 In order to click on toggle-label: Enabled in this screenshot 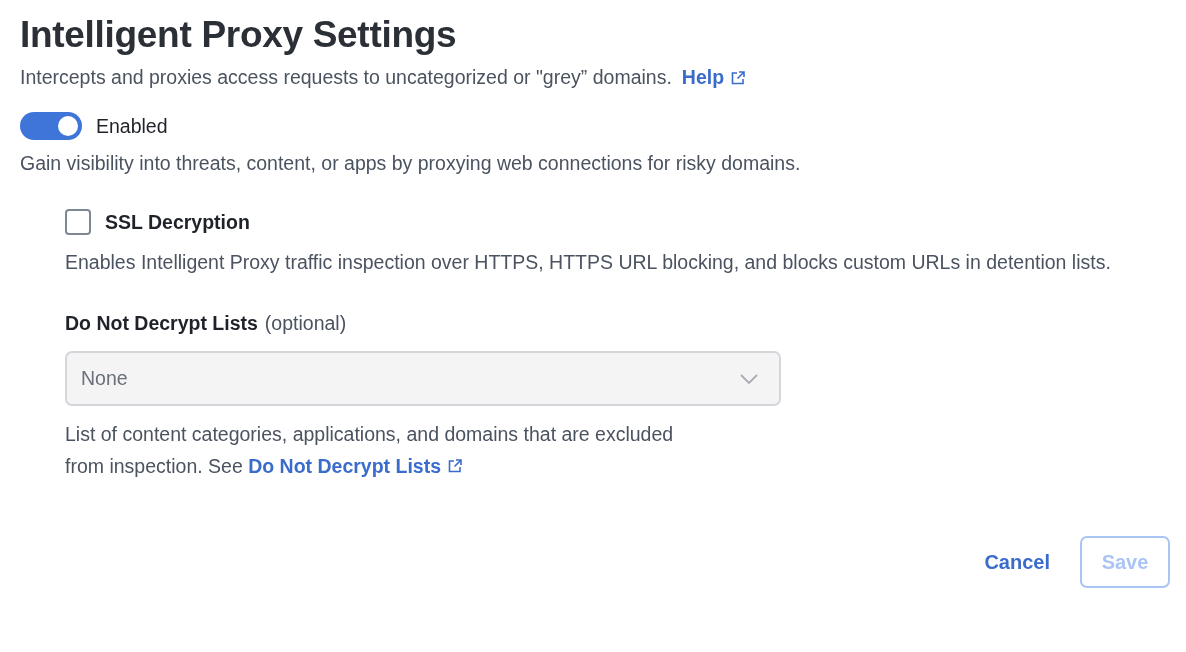, I will do `click(132, 126)`.